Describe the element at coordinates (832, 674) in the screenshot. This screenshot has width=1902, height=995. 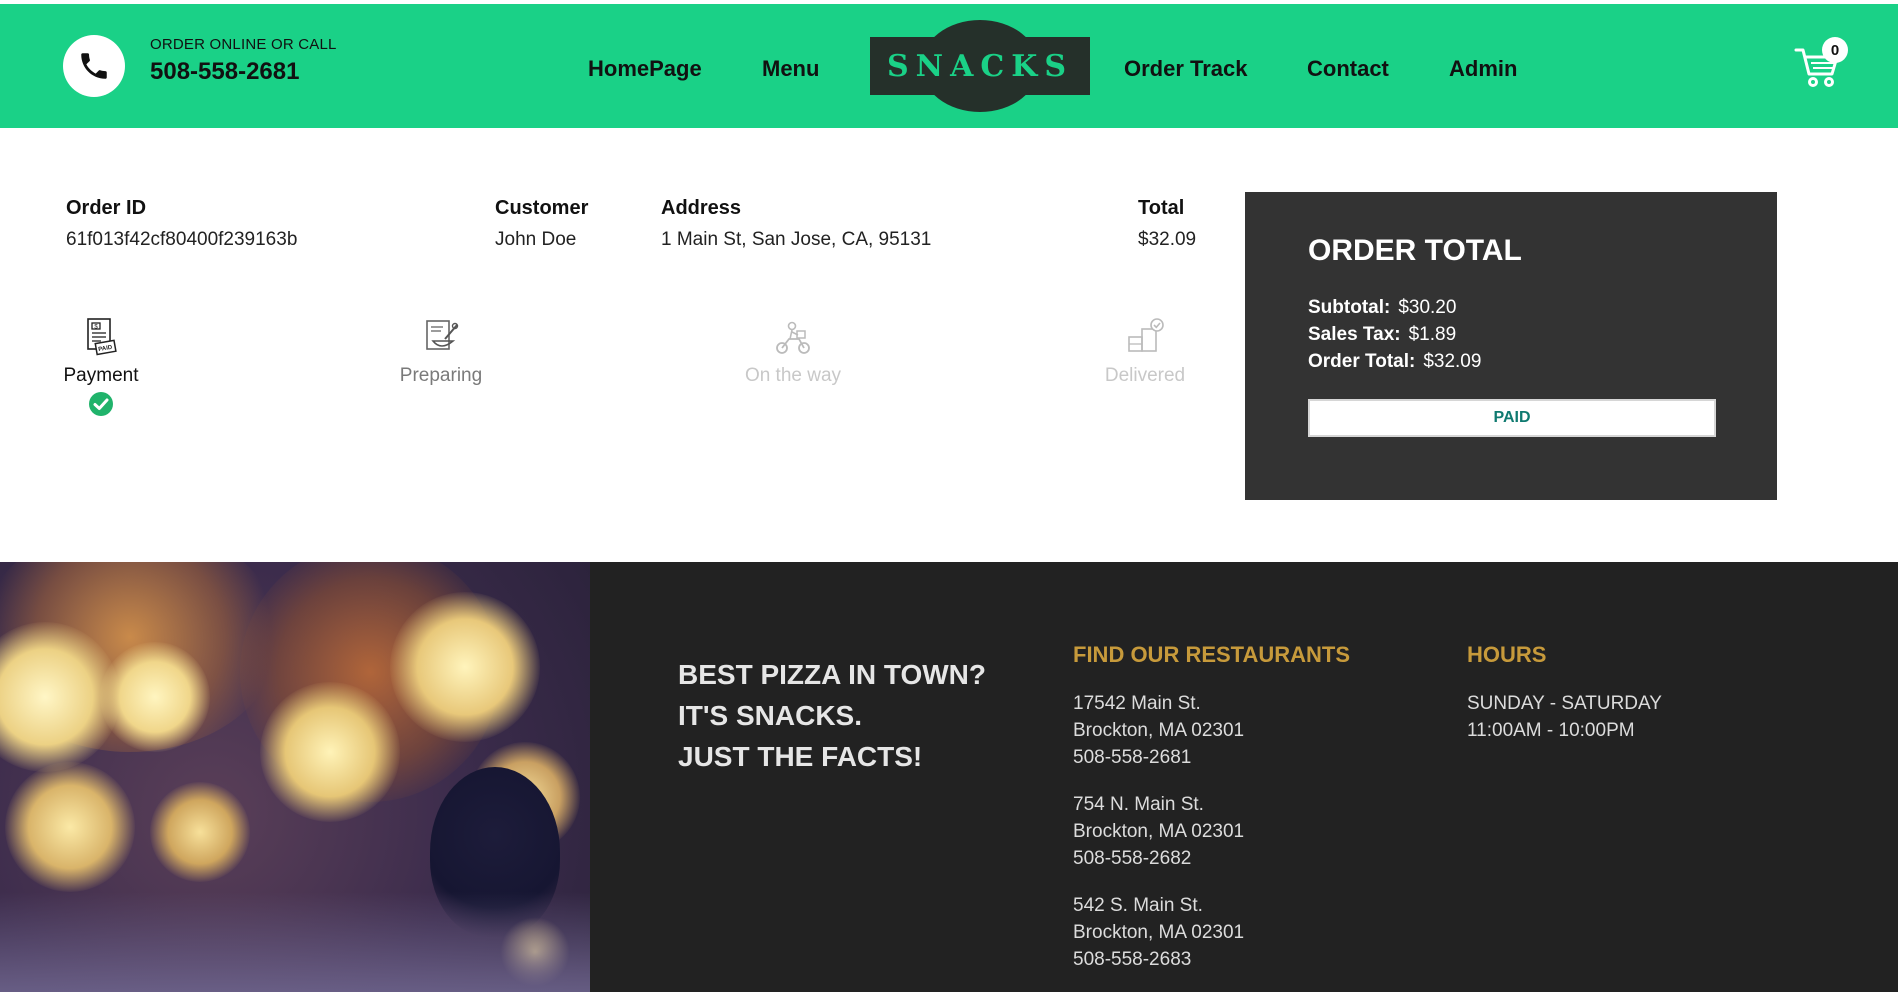
I see `slogan-line-1: BEST PIZZA IN TOWN?` at that location.